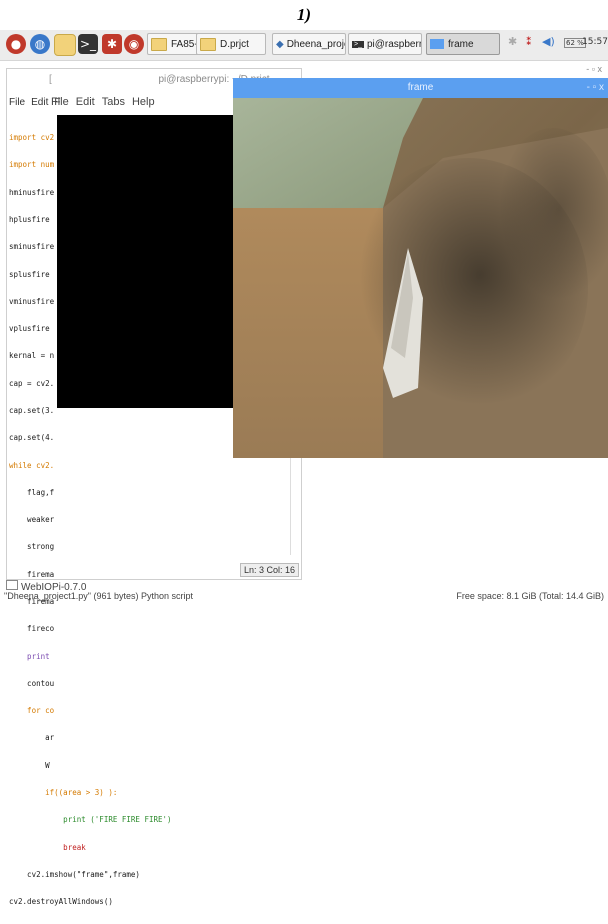  What do you see at coordinates (32, 547) in the screenshot?
I see `code-line: strong` at bounding box center [32, 547].